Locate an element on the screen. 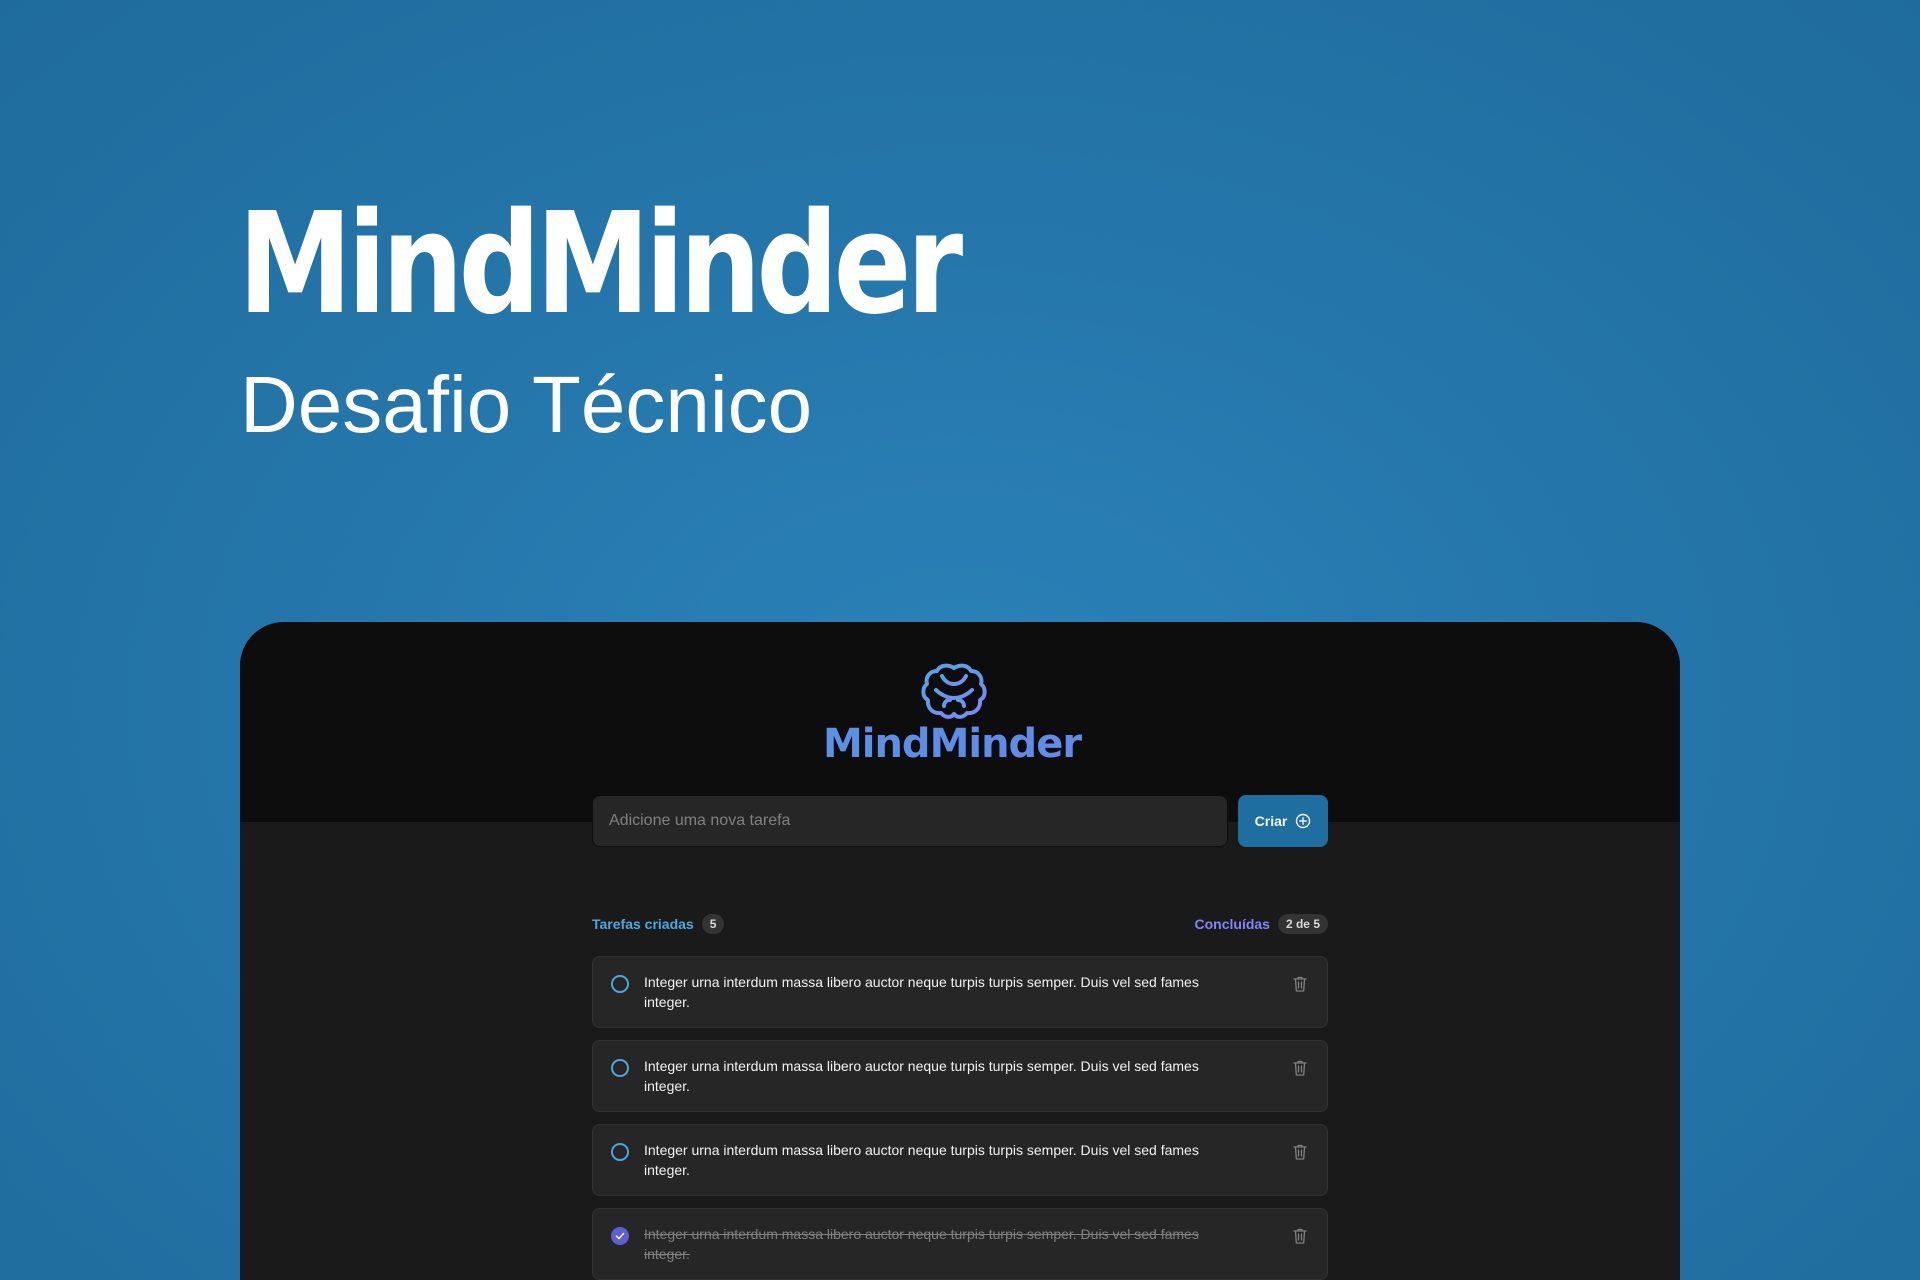  created-label: Tarefas criadas is located at coordinates (643, 924).